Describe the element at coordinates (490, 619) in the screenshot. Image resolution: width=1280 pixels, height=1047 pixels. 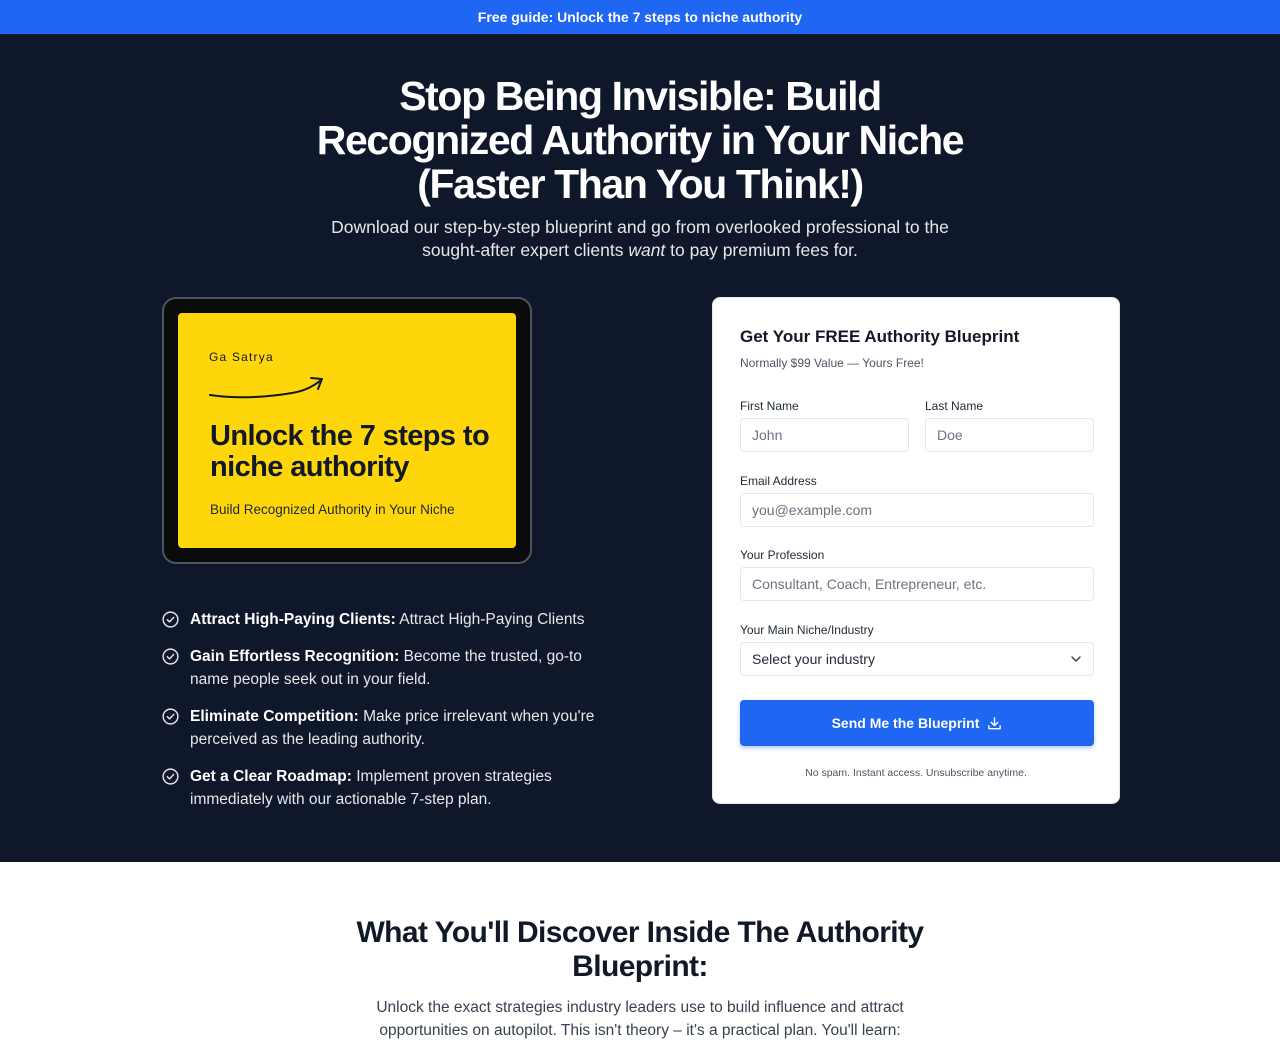
I see `benefit-description: Attract High-Paying Clients` at that location.